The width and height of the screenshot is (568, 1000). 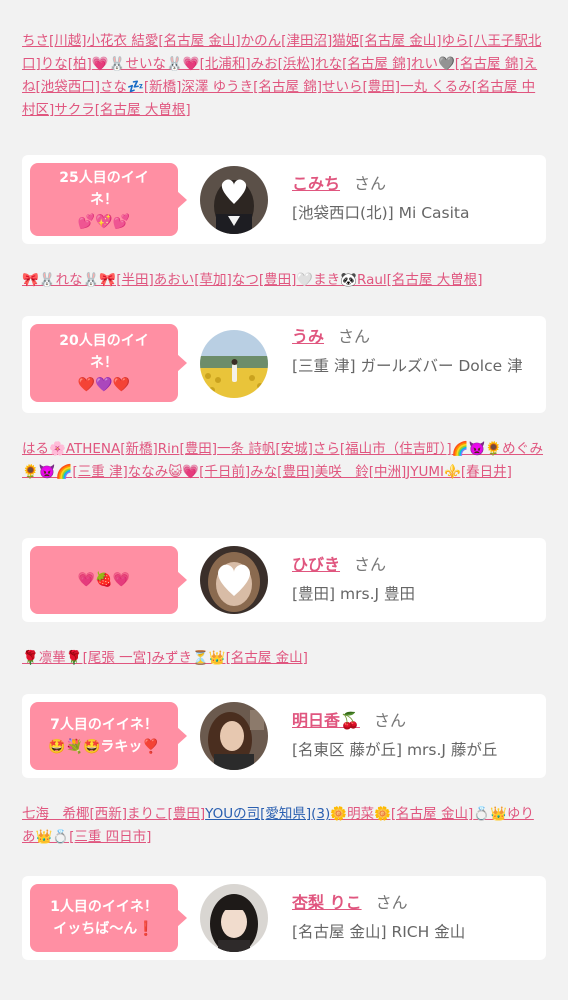 I want to click on liker-link: れな[名古屋 錦], so click(x=363, y=64).